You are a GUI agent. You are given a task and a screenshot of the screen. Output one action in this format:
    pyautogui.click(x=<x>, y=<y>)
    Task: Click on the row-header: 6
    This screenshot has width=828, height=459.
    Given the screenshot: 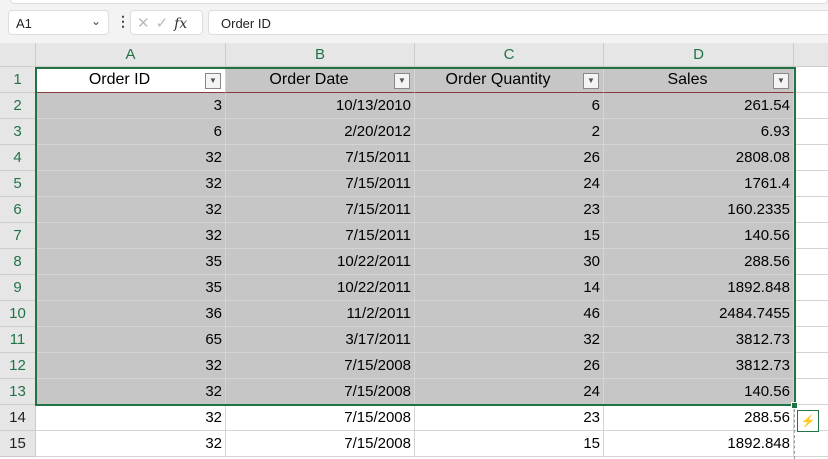 What is the action you would take?
    pyautogui.click(x=18, y=210)
    